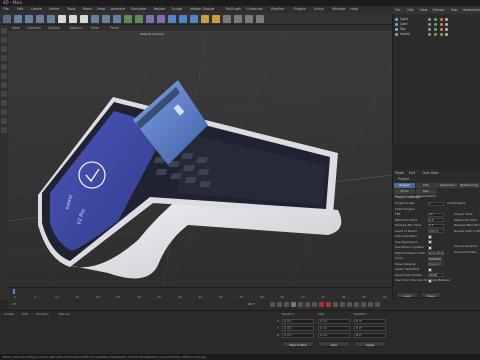 The width and height of the screenshot is (480, 360). What do you see at coordinates (25, 314) in the screenshot?
I see `material-menu-edit: Edit` at bounding box center [25, 314].